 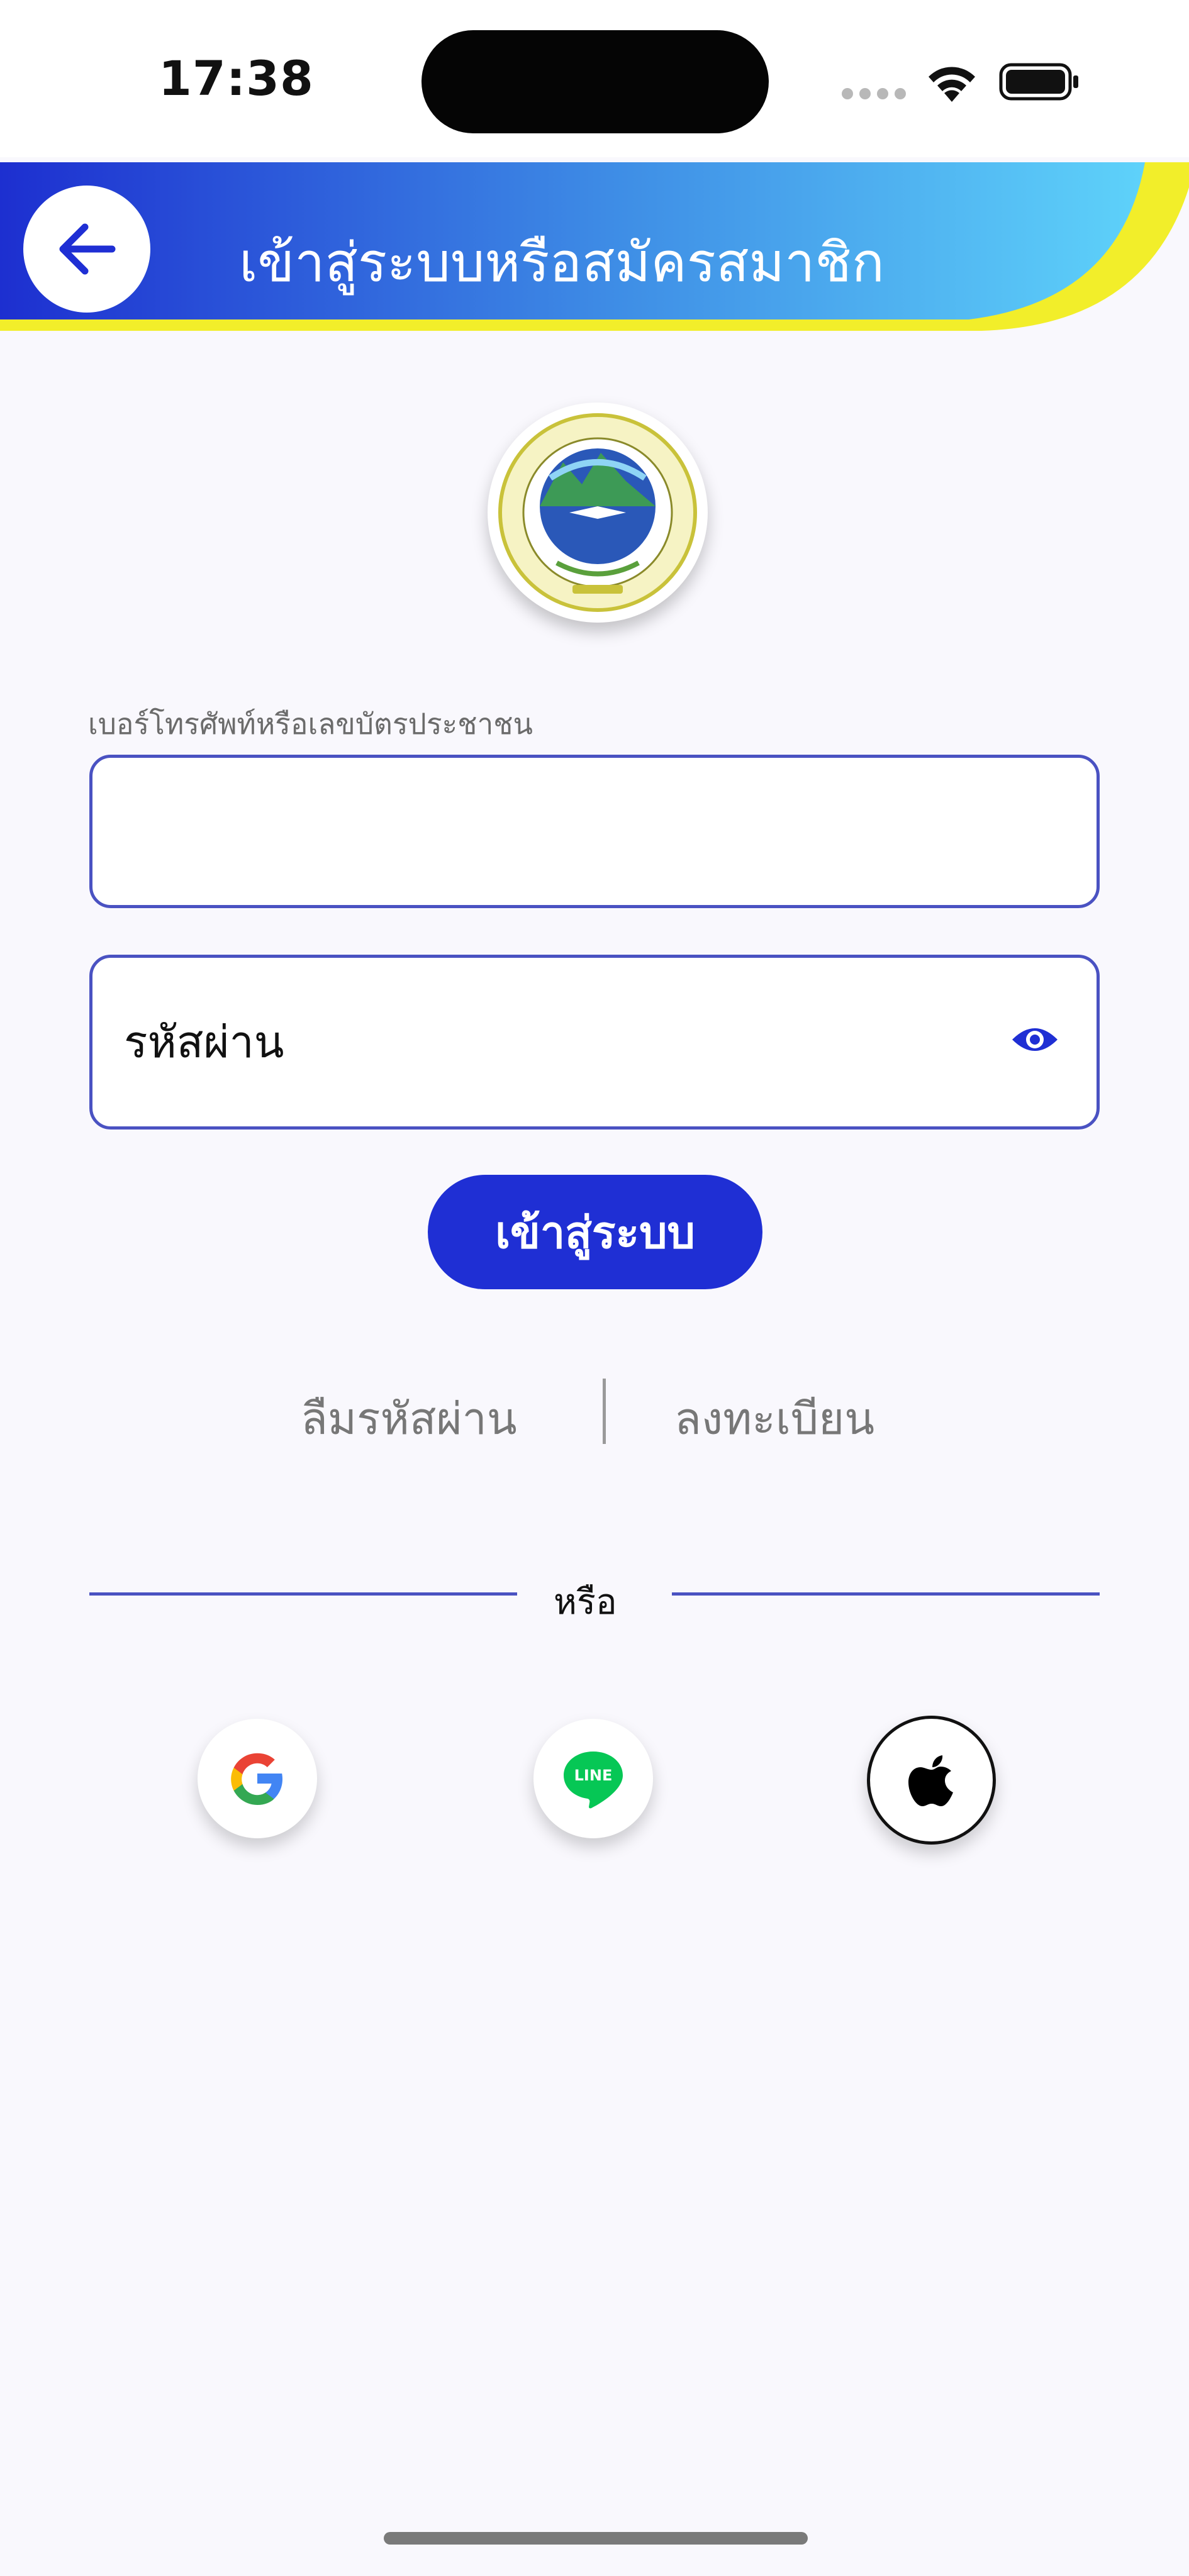 I want to click on cellular-signal-icon, so click(x=874, y=93).